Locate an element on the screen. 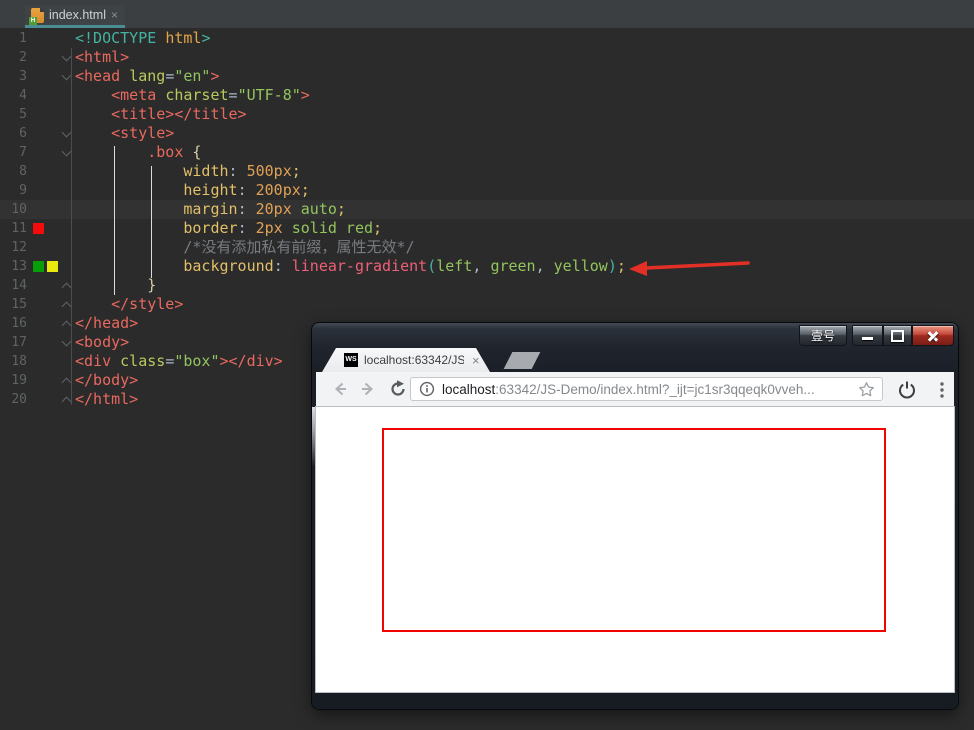 The width and height of the screenshot is (974, 730). editor-tab-title: index.html is located at coordinates (77, 15).